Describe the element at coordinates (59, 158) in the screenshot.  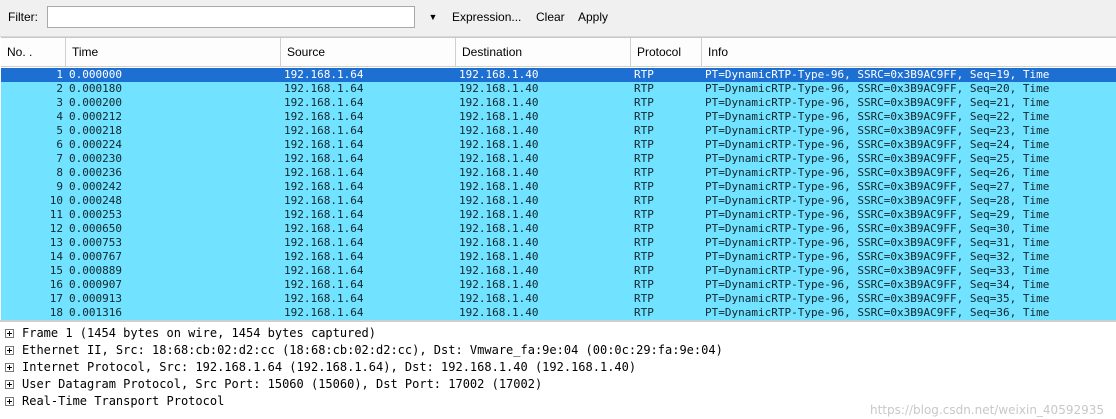
I see `packet-no-cell: 7` at that location.